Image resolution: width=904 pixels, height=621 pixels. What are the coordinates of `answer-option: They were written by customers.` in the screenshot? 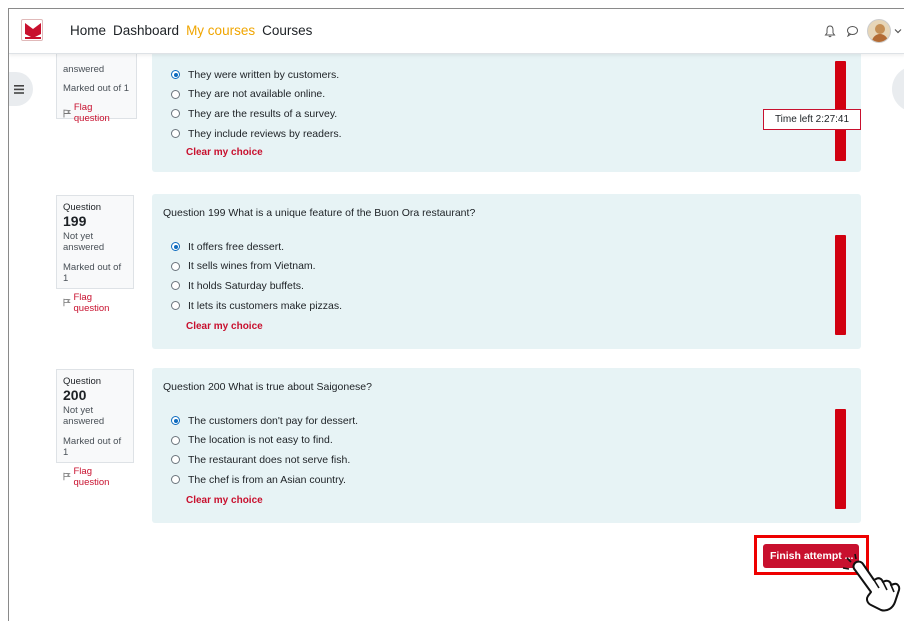 It's located at (256, 75).